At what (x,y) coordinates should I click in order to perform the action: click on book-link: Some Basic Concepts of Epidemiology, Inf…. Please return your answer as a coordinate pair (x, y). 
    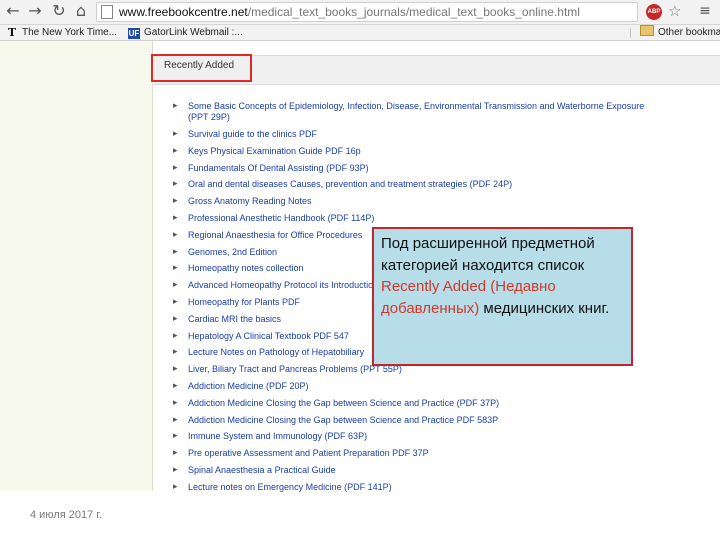
    Looking at the image, I should click on (416, 111).